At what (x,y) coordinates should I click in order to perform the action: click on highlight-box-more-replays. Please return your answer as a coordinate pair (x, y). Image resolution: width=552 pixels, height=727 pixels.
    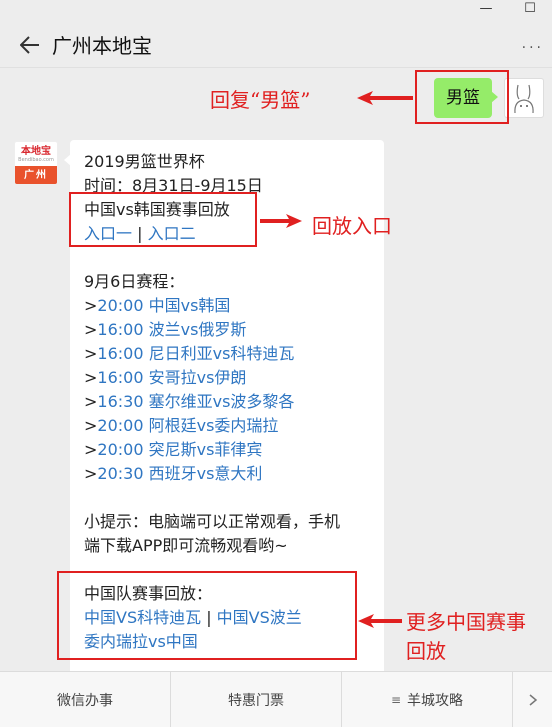
    Looking at the image, I should click on (207, 615).